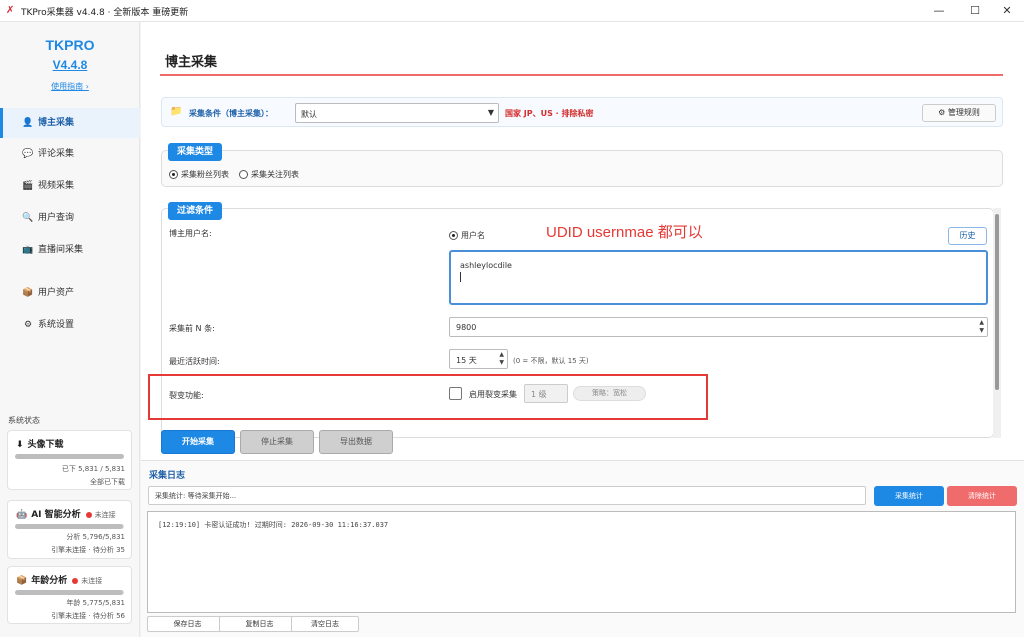 This screenshot has height=637, width=1024. I want to click on topn-stepper: 9800 ▲ ▼, so click(718, 327).